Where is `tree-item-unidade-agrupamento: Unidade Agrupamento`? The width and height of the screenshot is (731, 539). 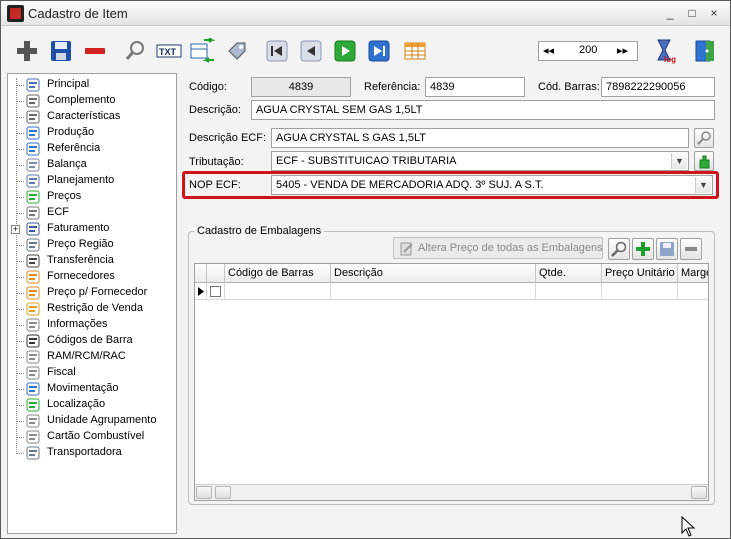
tree-item-unidade-agrupamento: Unidade Agrupamento is located at coordinates (92, 421).